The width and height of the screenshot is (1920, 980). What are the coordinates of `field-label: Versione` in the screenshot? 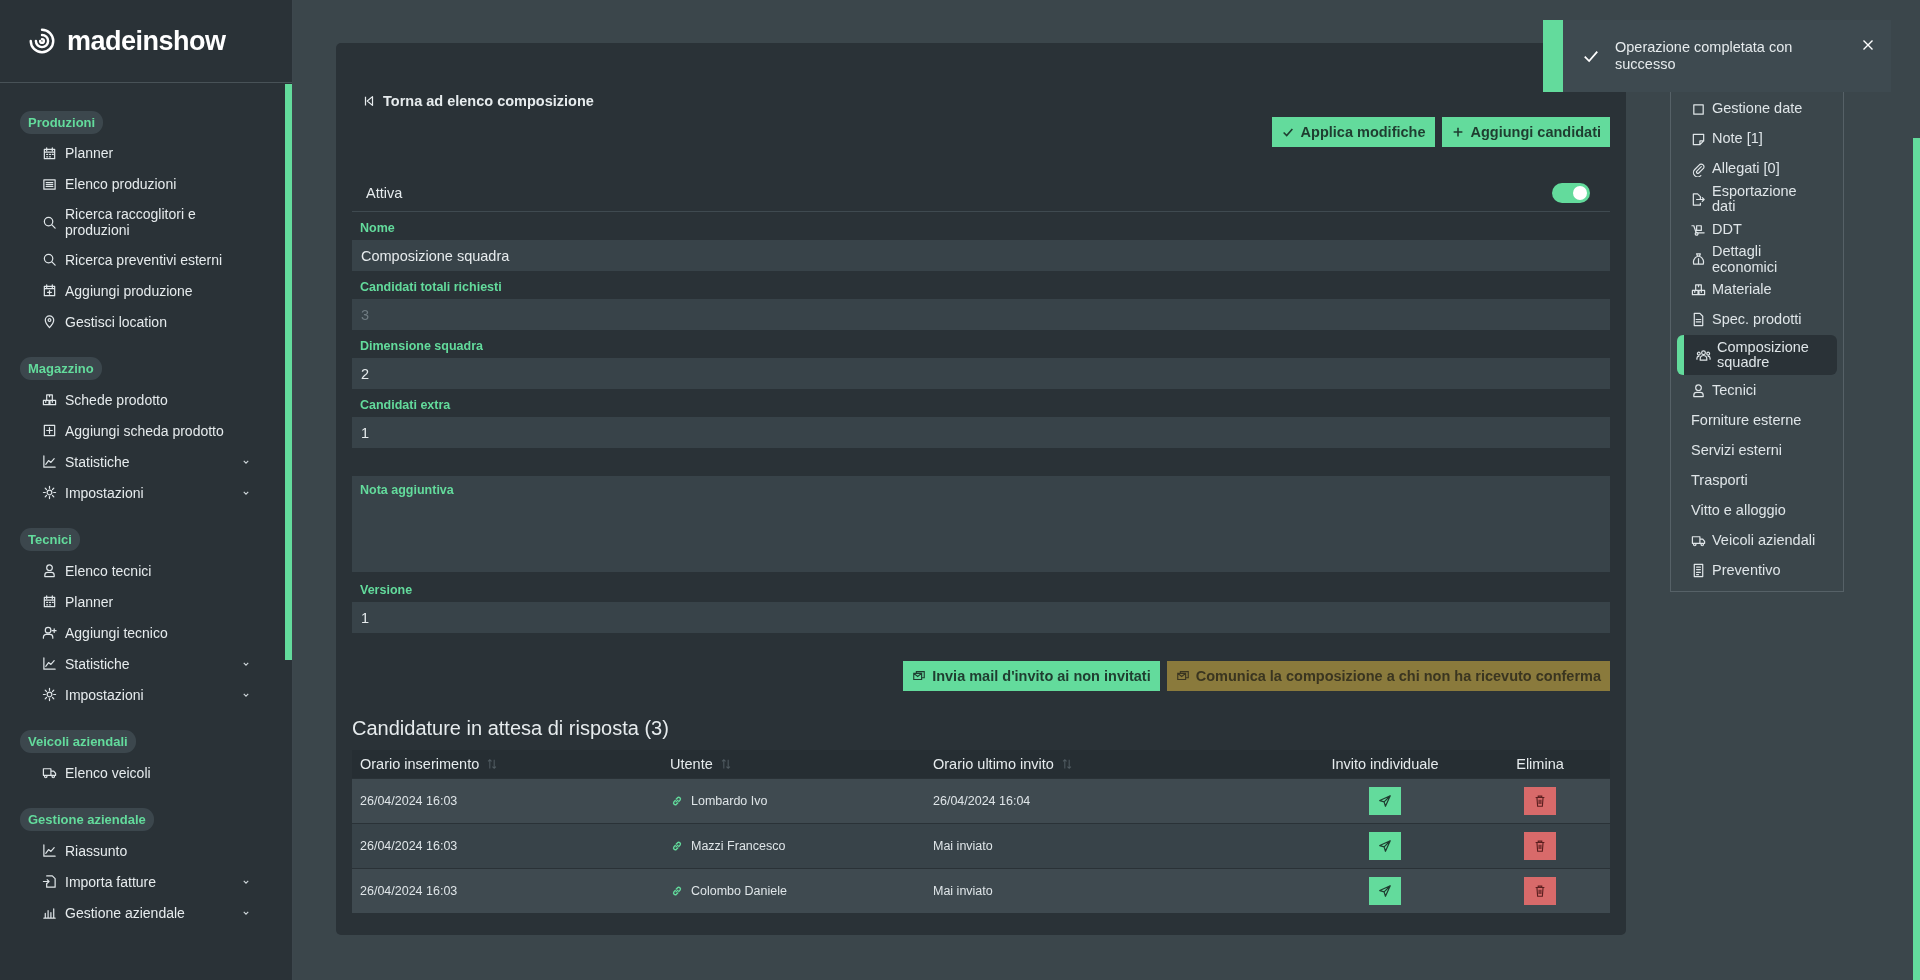 It's located at (386, 590).